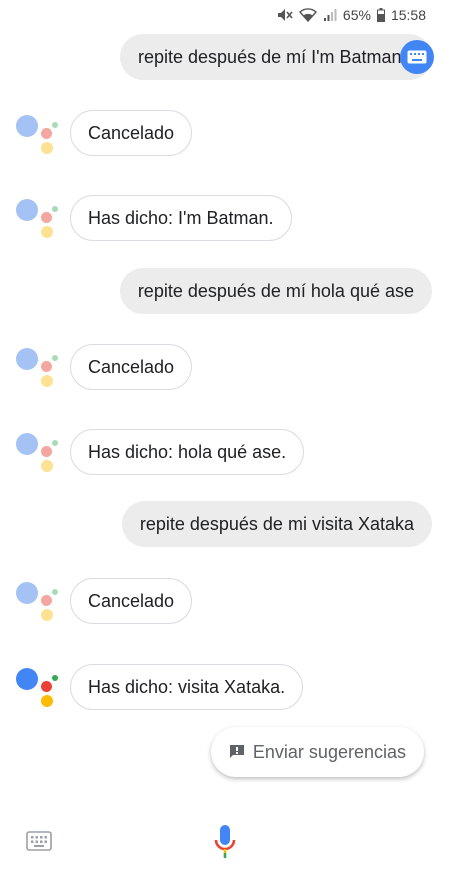  Describe the element at coordinates (285, 15) in the screenshot. I see `mute-icon` at that location.